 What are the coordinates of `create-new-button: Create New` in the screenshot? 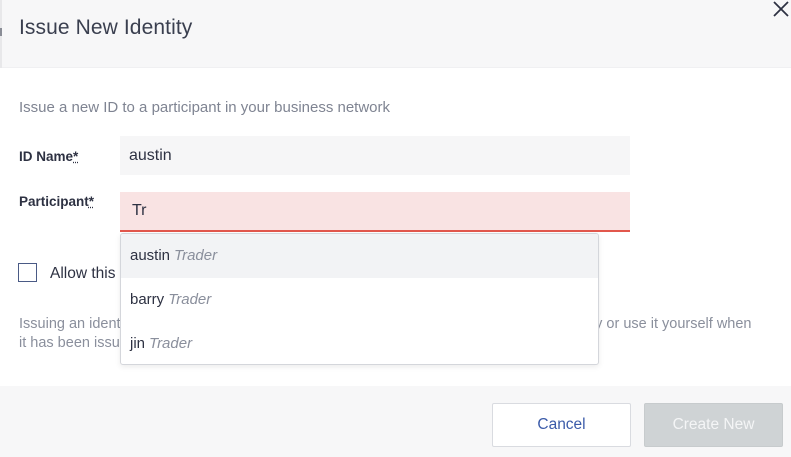 It's located at (713, 425).